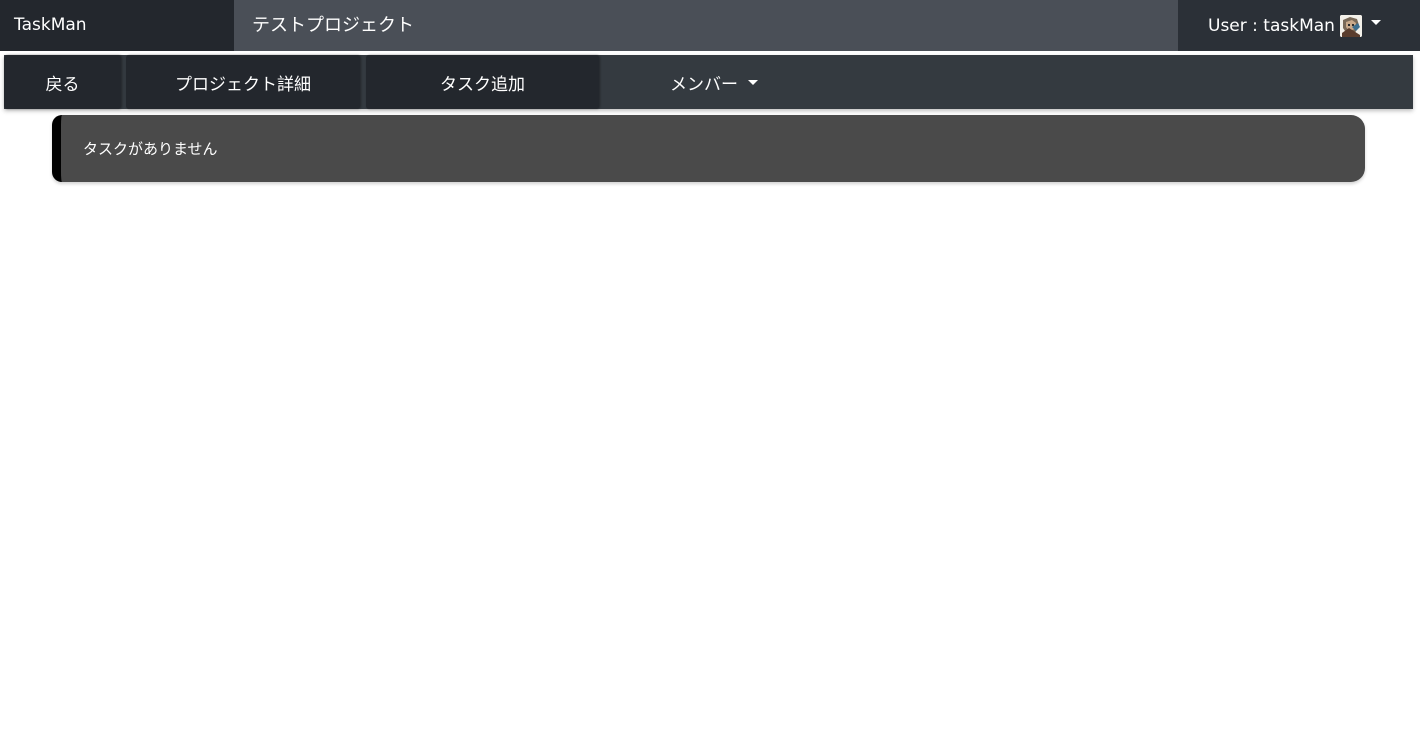 The height and width of the screenshot is (756, 1420). I want to click on top-navbar: TaskMan テストプロジェクト User : taskMan, so click(710, 25).